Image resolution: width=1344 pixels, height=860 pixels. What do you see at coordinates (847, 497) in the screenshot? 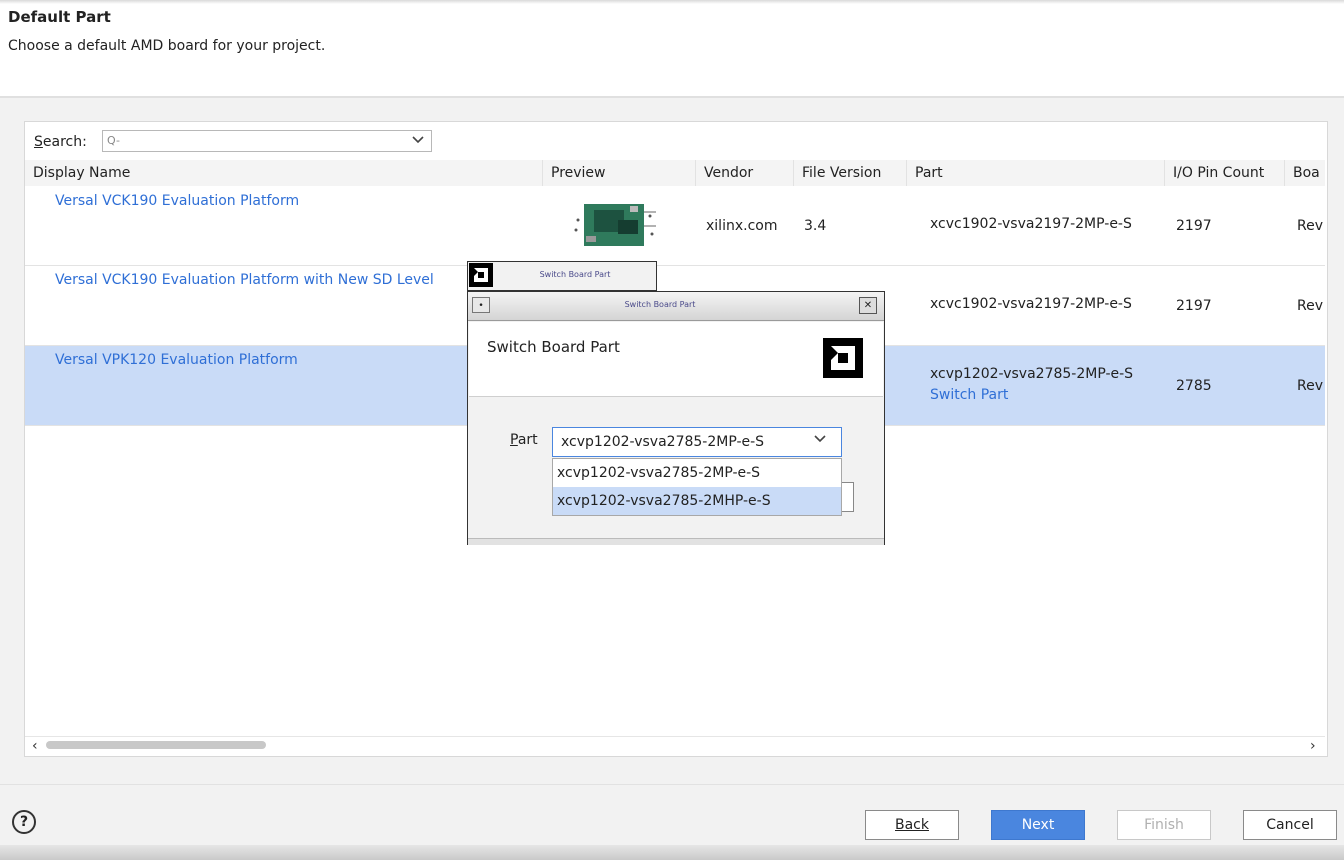
I see `hidden-dialog-button` at bounding box center [847, 497].